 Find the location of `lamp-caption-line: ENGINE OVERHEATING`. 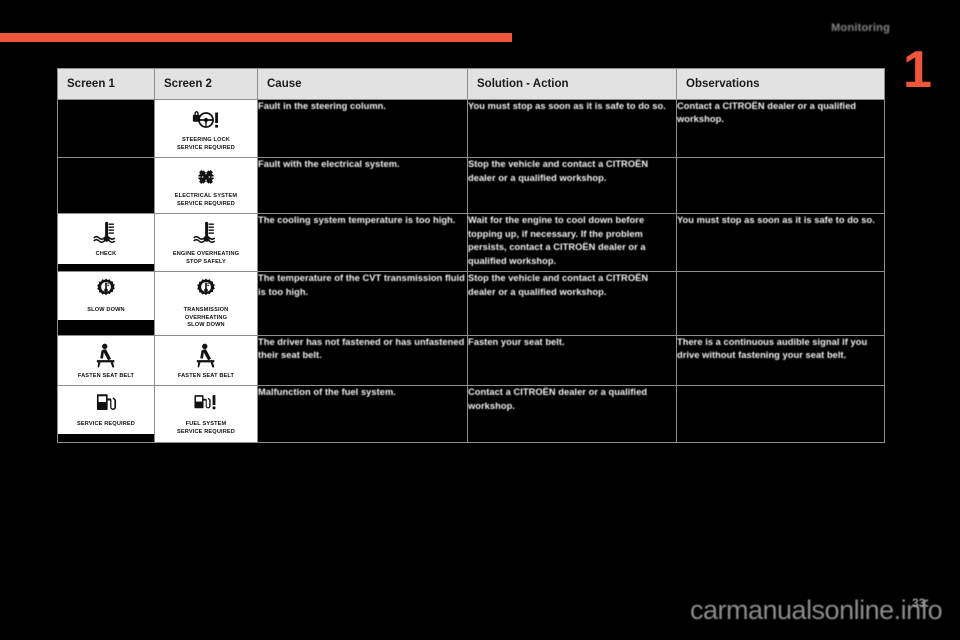

lamp-caption-line: ENGINE OVERHEATING is located at coordinates (206, 254).